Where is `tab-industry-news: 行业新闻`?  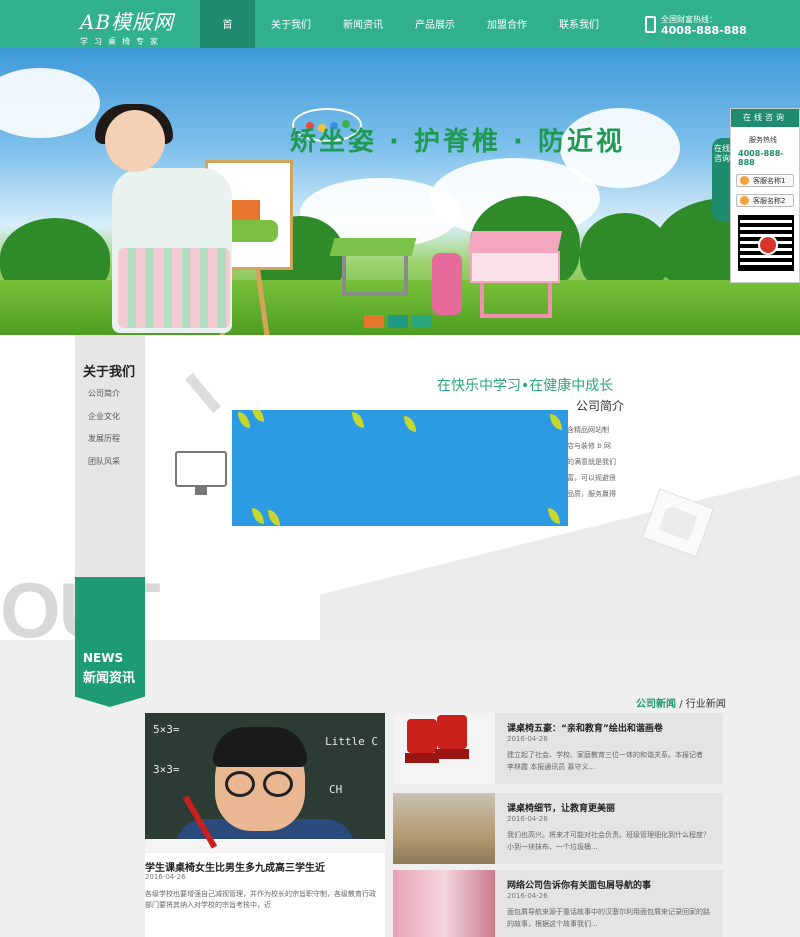 tab-industry-news: 行业新闻 is located at coordinates (706, 704).